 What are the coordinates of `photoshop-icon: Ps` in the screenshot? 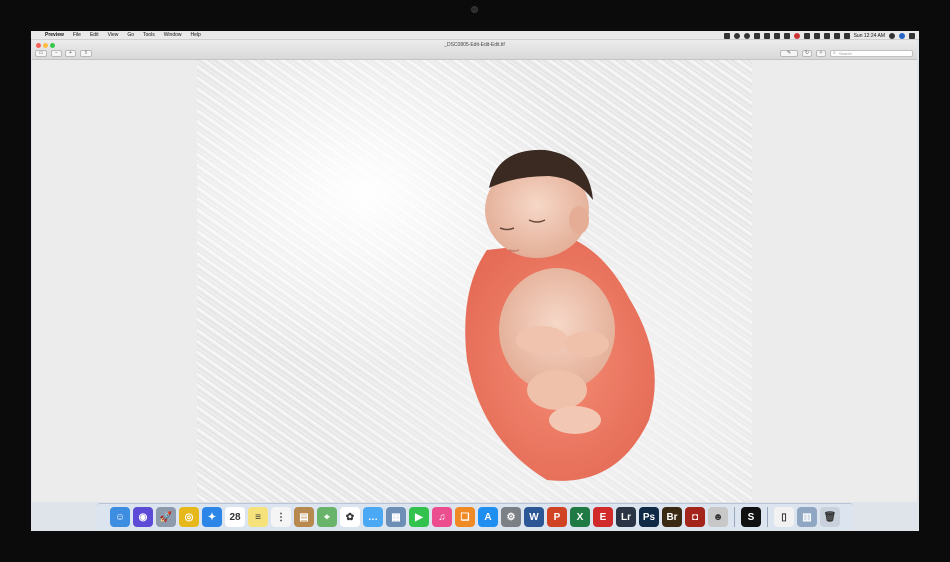 It's located at (649, 517).